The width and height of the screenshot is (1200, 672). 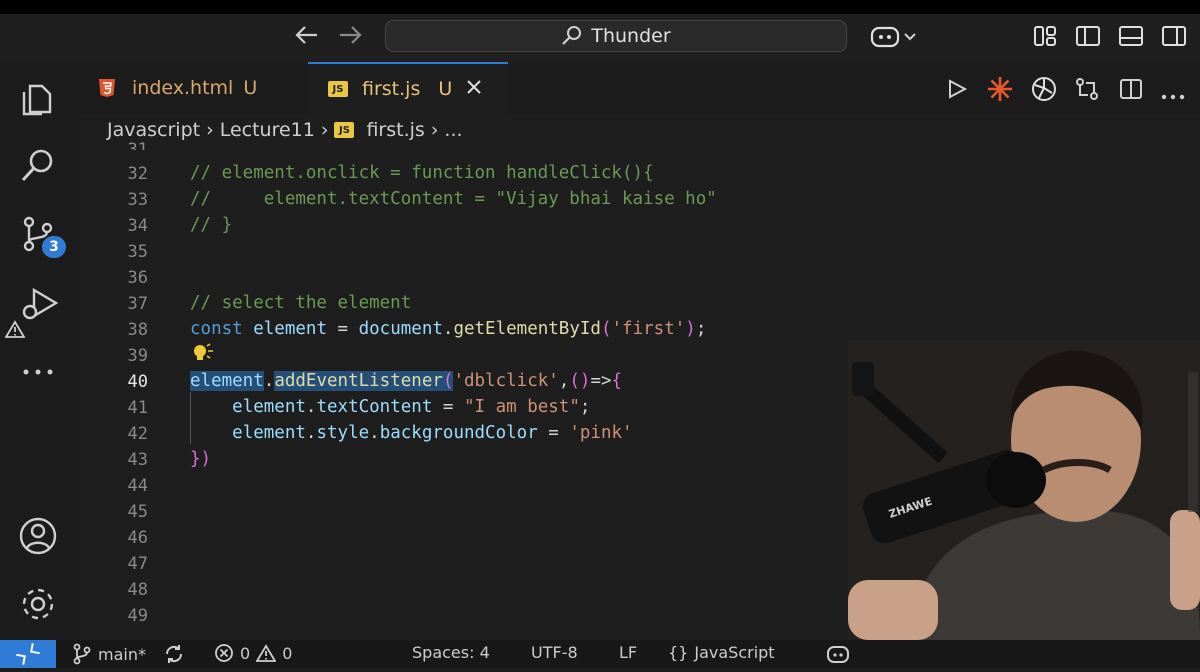 I want to click on breadcrumb-file: first.js, so click(x=395, y=130).